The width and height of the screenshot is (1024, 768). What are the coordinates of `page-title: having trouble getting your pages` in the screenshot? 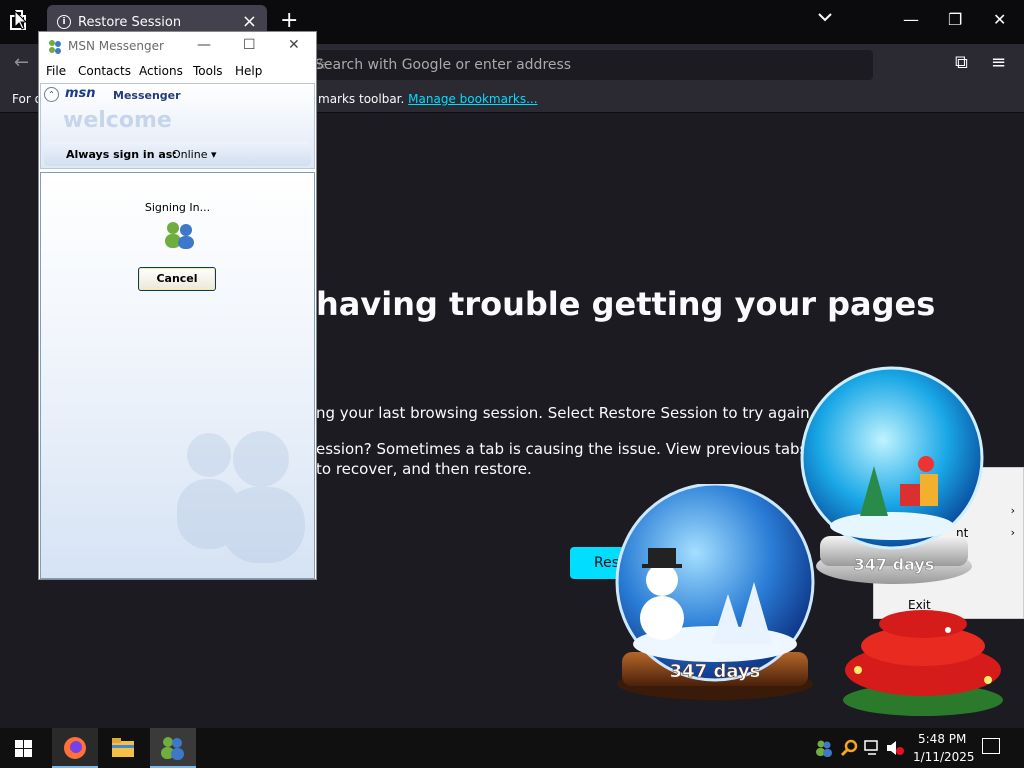 It's located at (626, 304).